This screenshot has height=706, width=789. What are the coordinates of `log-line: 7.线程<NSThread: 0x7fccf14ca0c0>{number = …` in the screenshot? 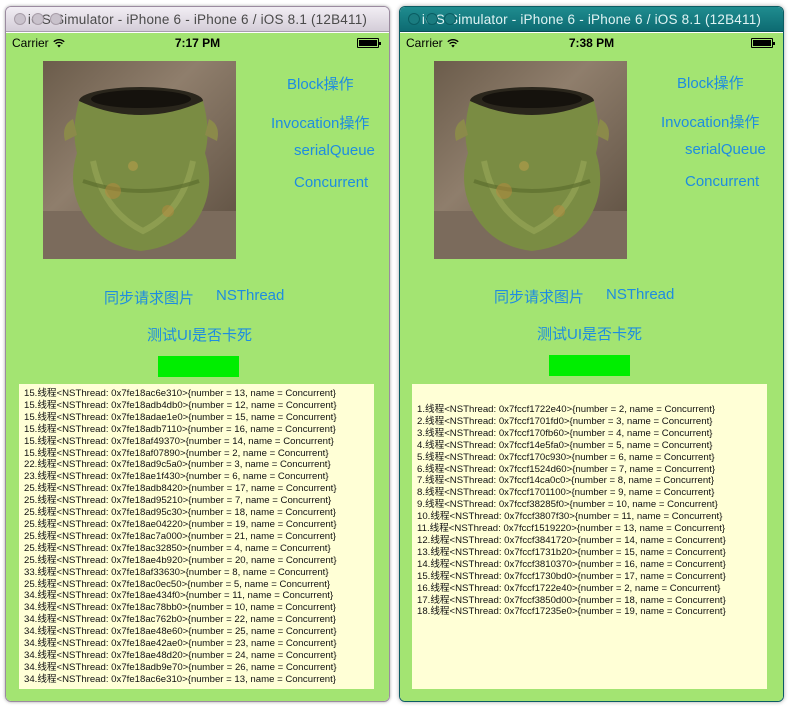 It's located at (566, 481).